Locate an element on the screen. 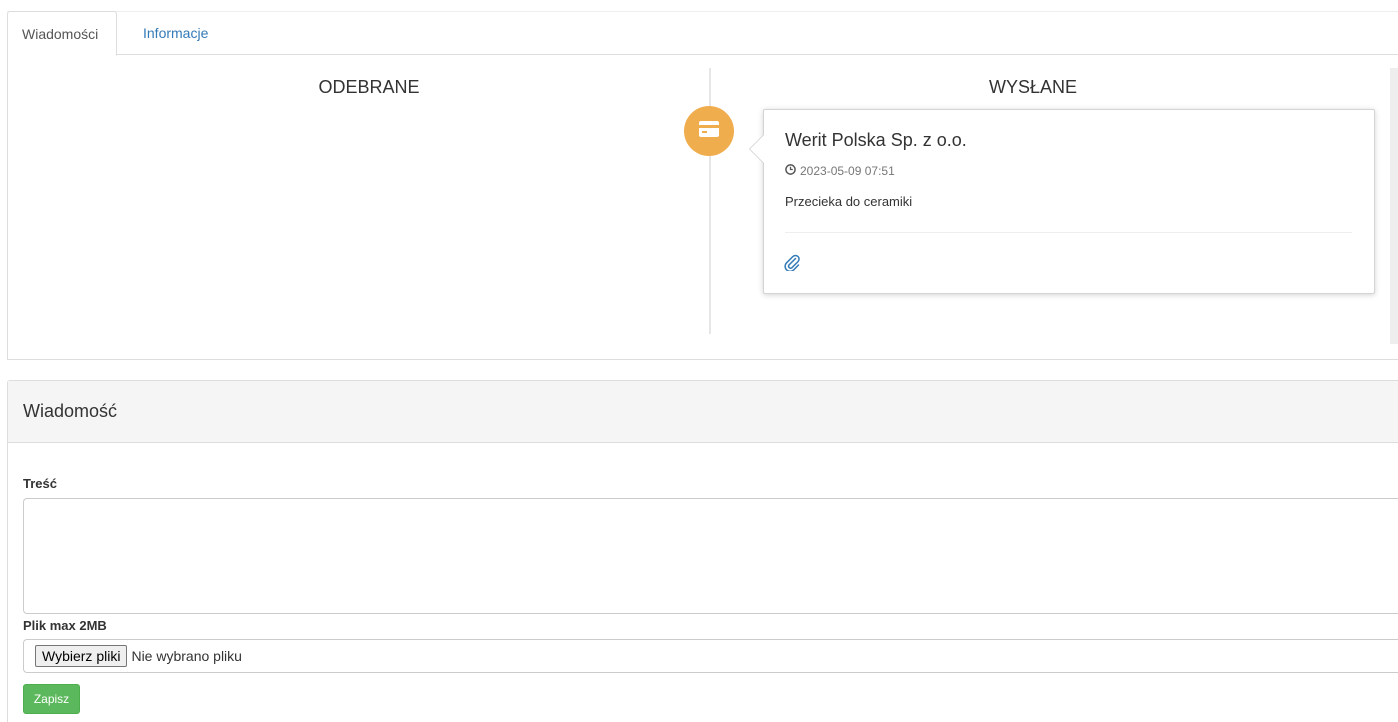 The width and height of the screenshot is (1398, 722). message-timestamp: 2023-05-09 07:51 is located at coordinates (840, 171).